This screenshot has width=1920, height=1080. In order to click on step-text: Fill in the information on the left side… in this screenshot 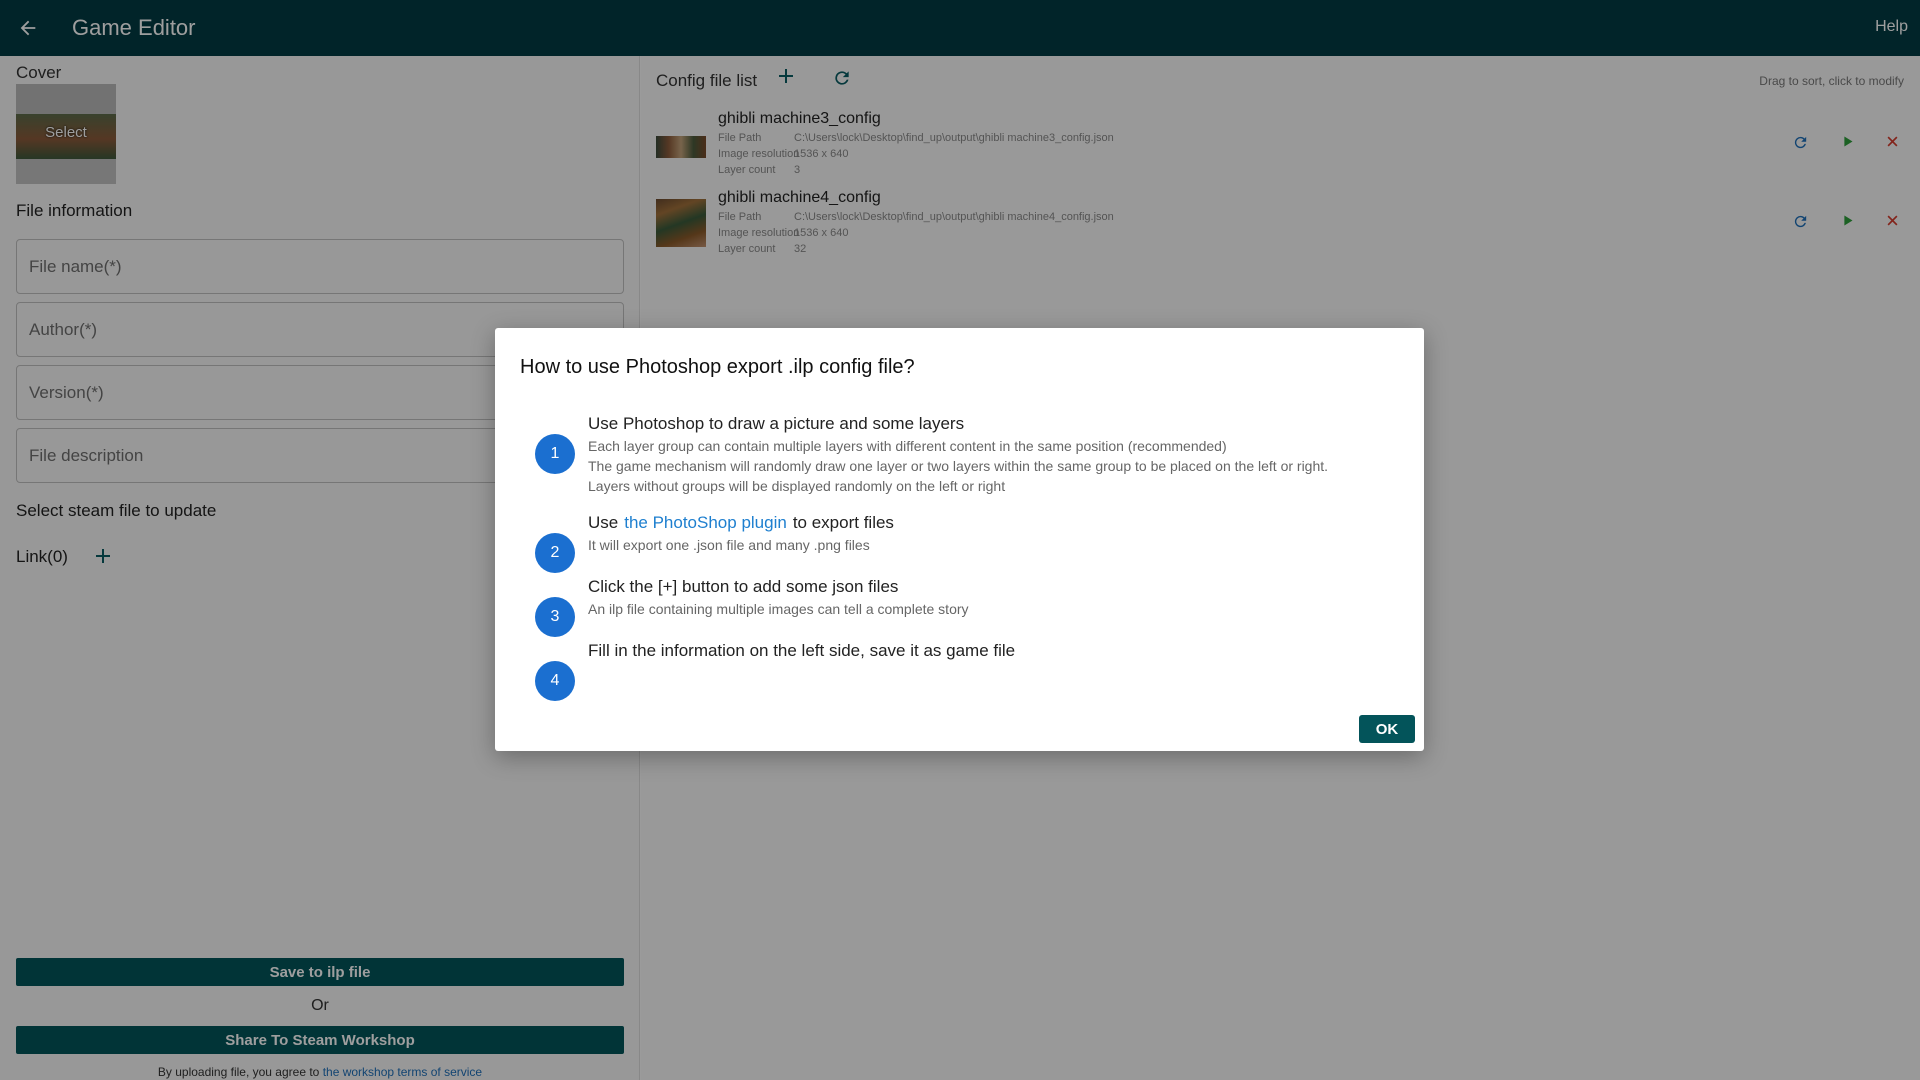, I will do `click(802, 650)`.